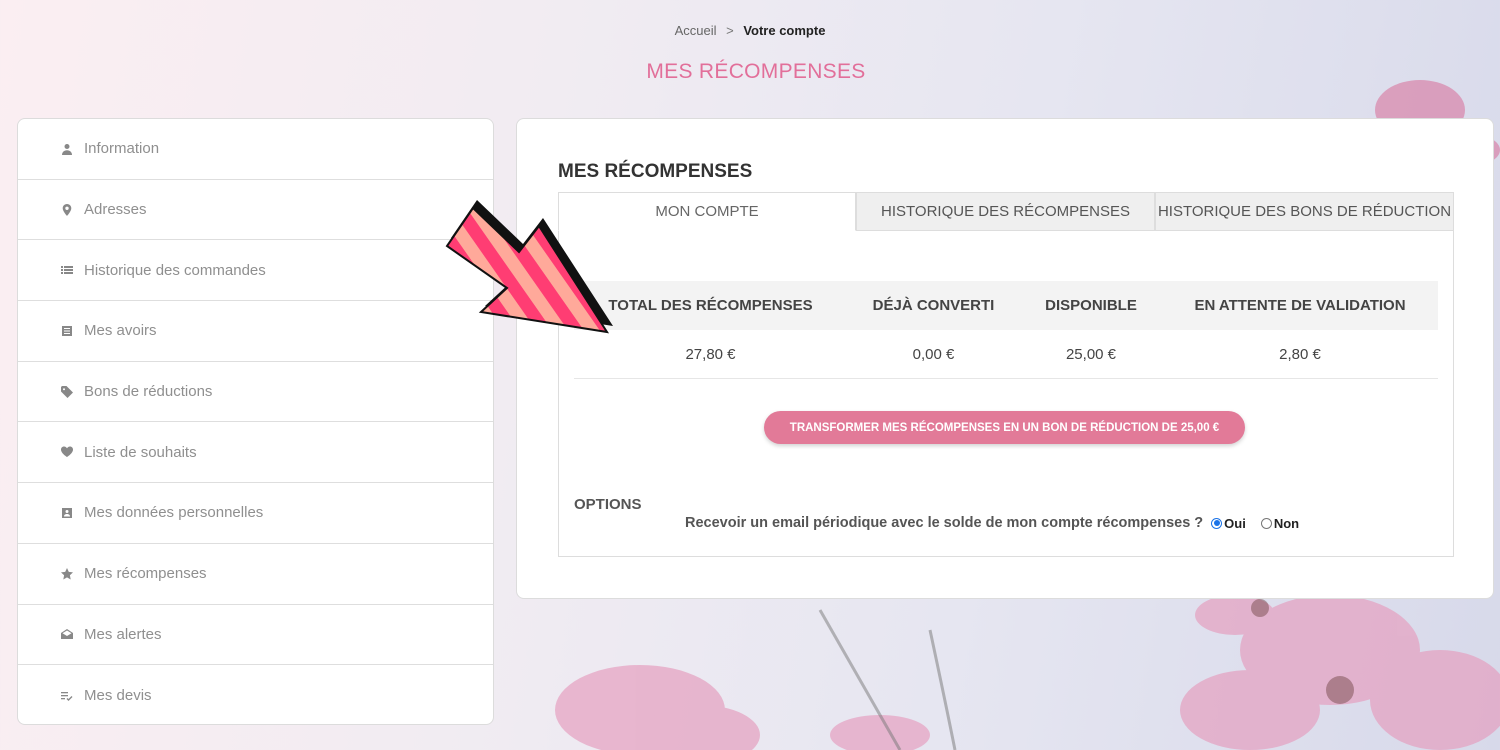  Describe the element at coordinates (120, 331) in the screenshot. I see `sidebar-item-label: Mes avoirs` at that location.